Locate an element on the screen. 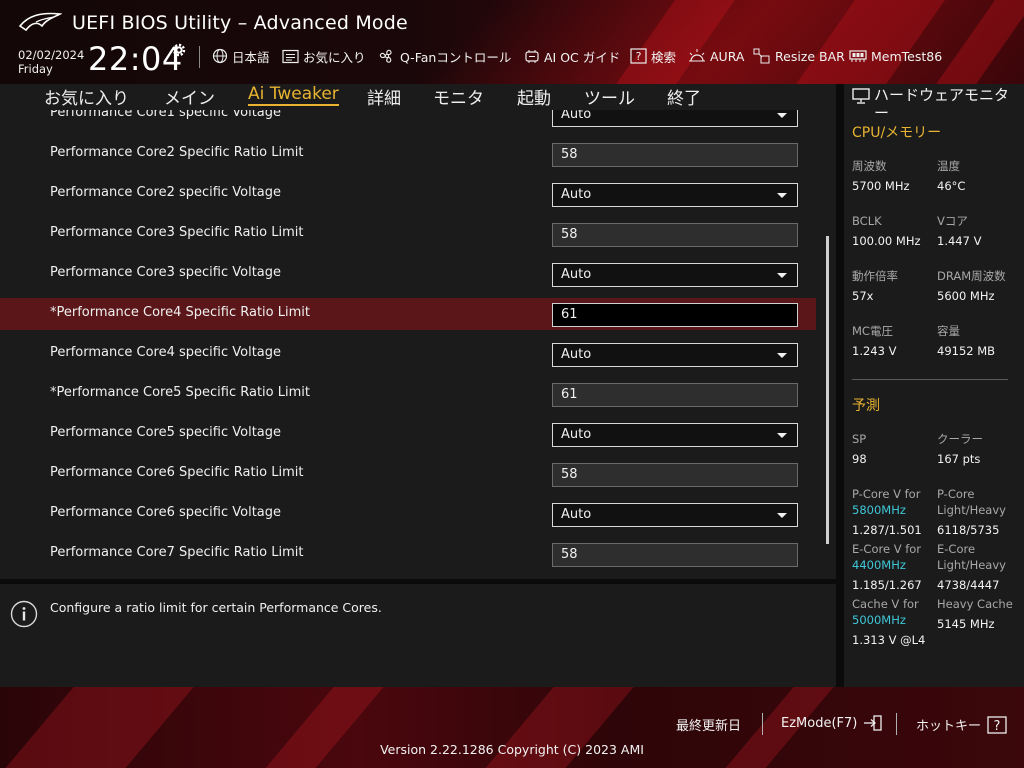  setting-row: Performance Core1 specific Voltage Auto is located at coordinates (408, 120).